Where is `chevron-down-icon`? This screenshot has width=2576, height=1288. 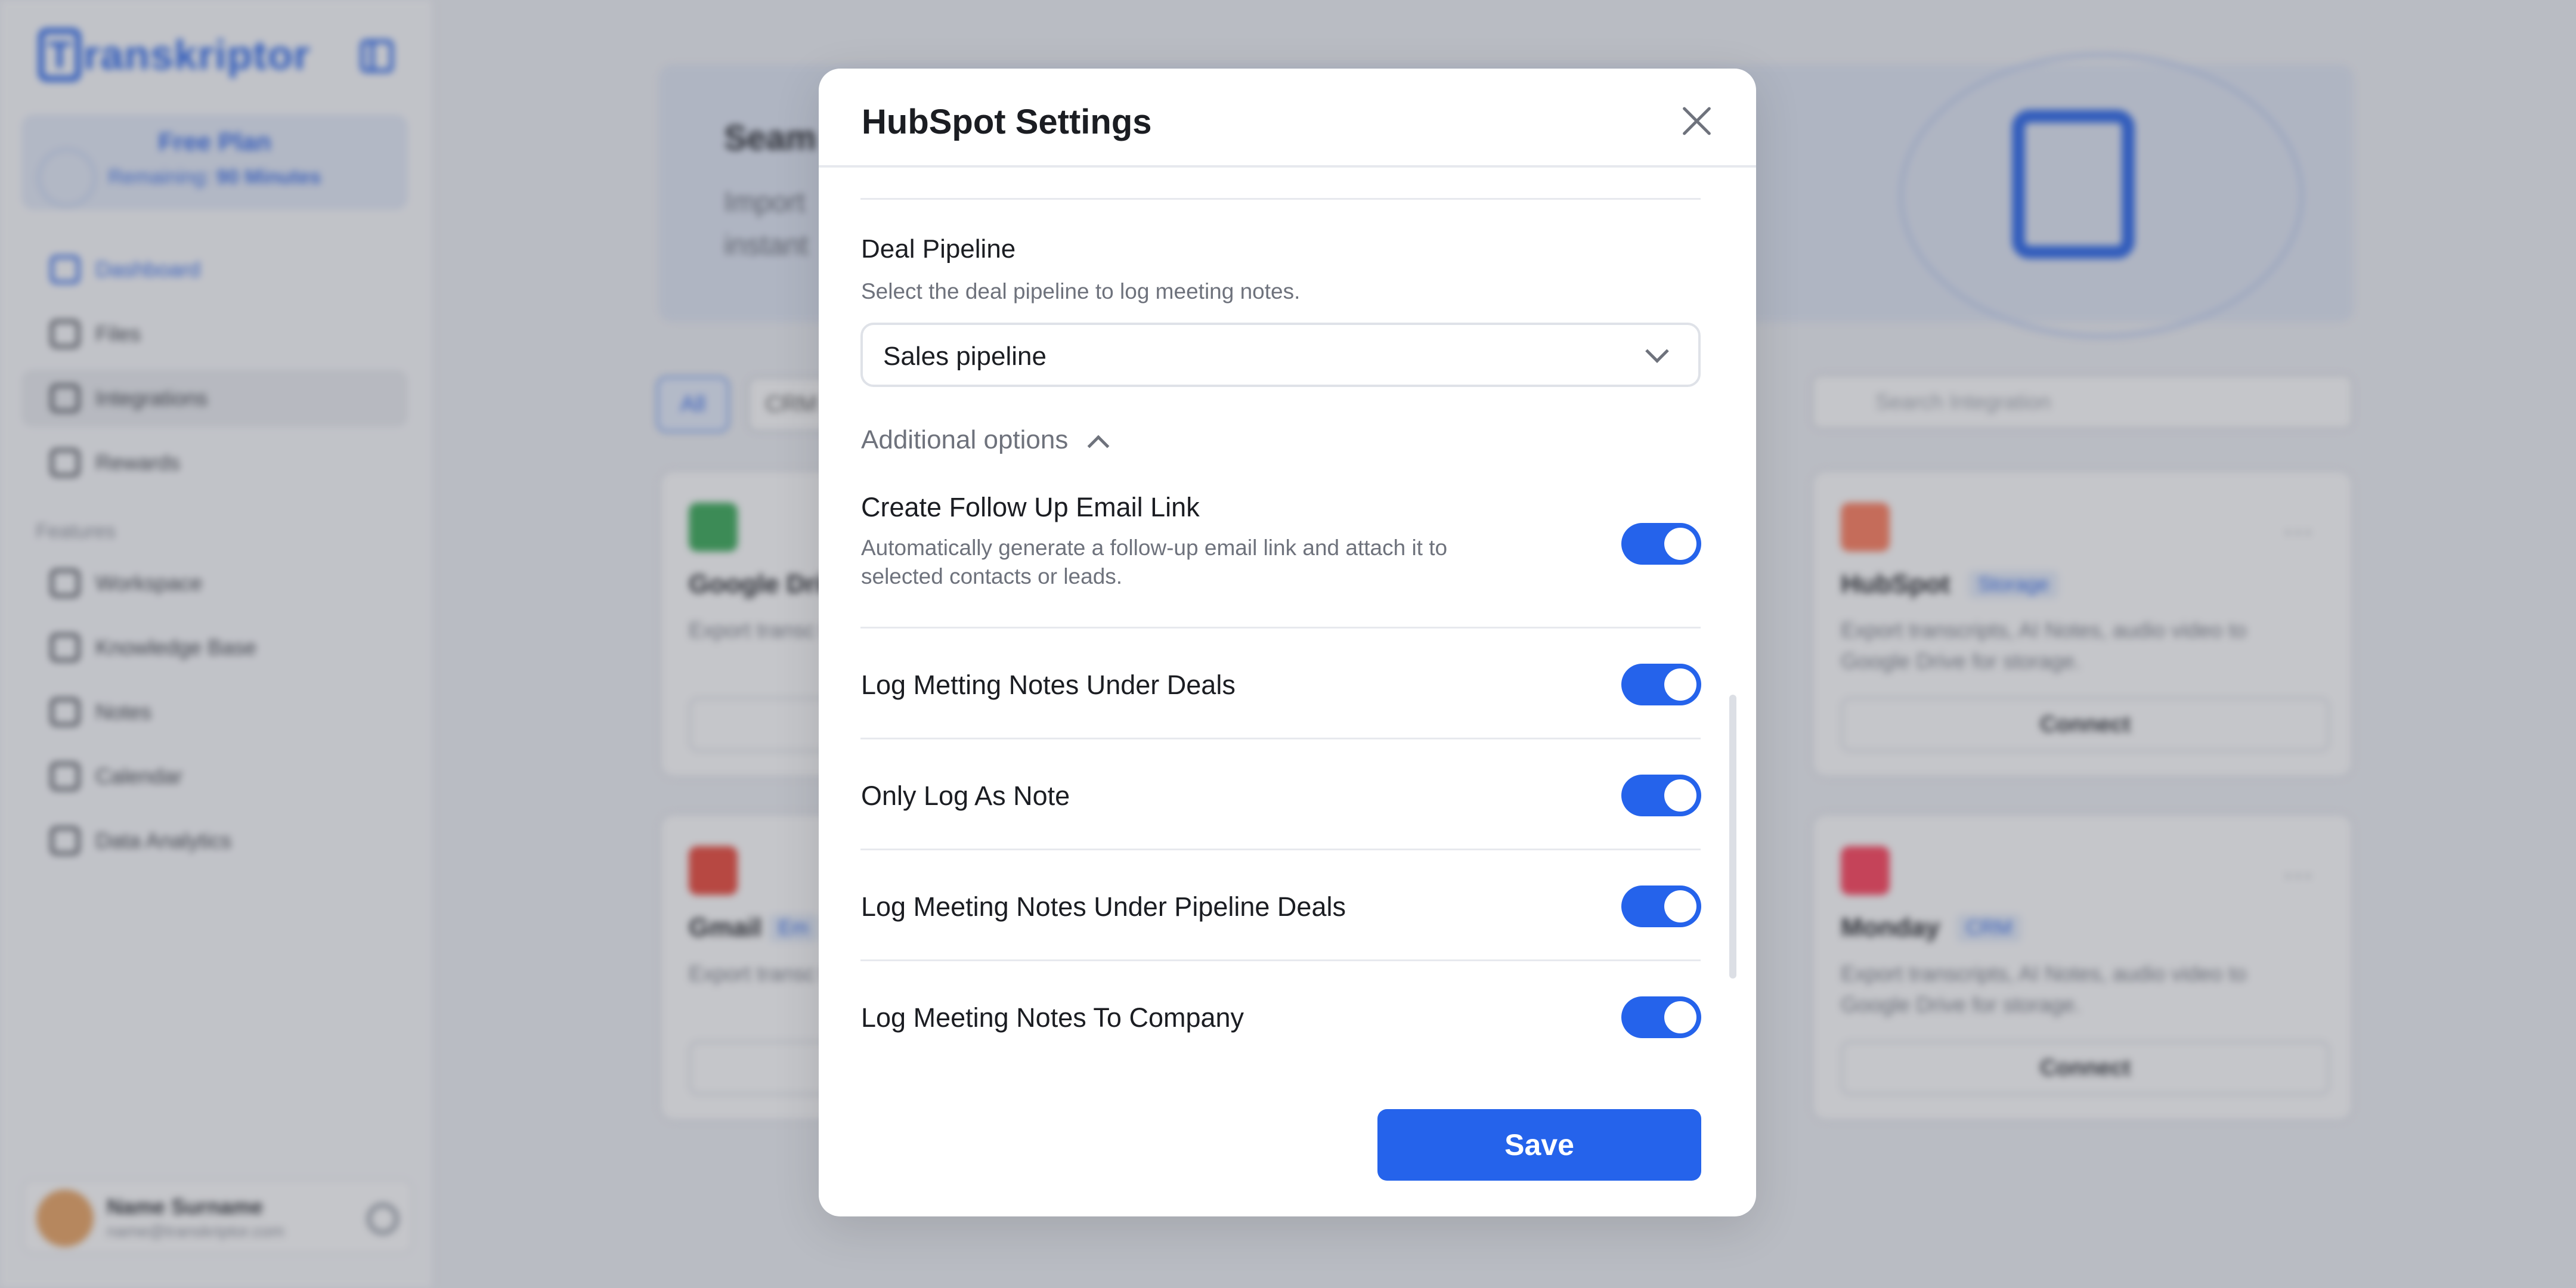
chevron-down-icon is located at coordinates (1657, 351).